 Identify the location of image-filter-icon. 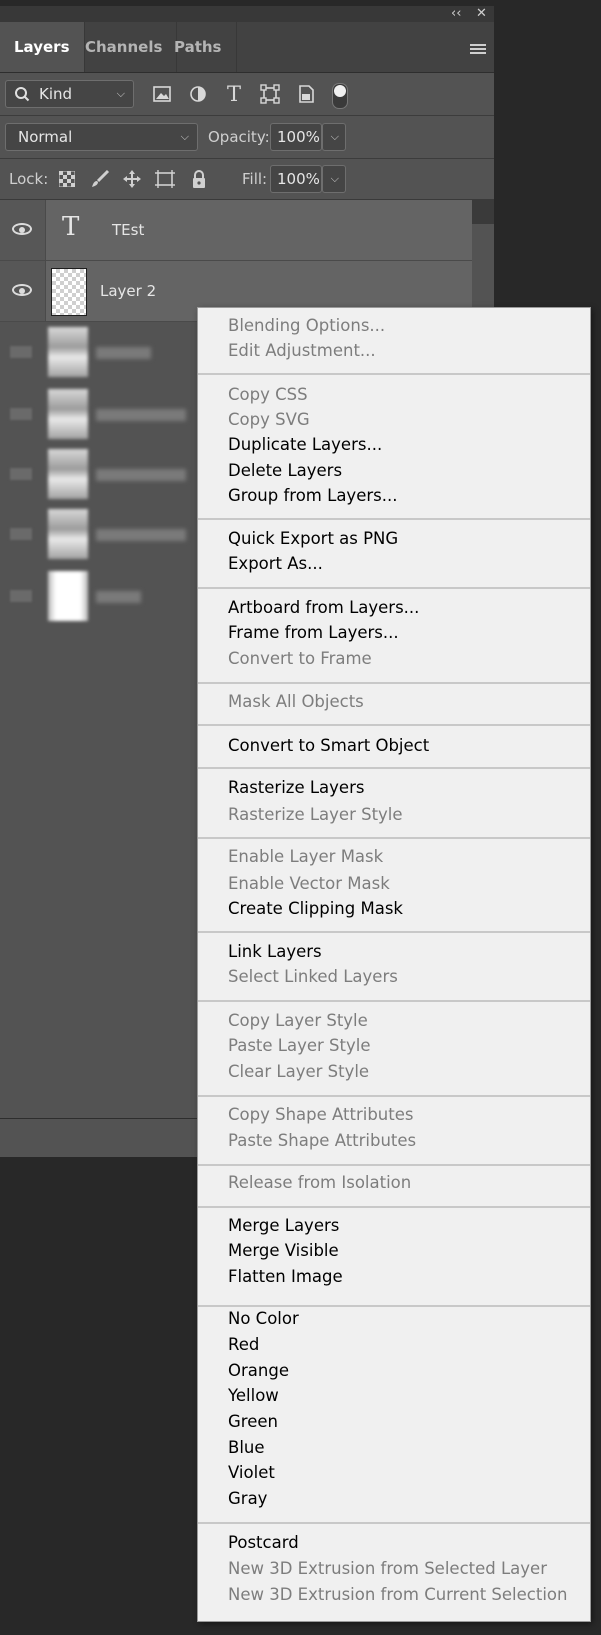
(162, 94).